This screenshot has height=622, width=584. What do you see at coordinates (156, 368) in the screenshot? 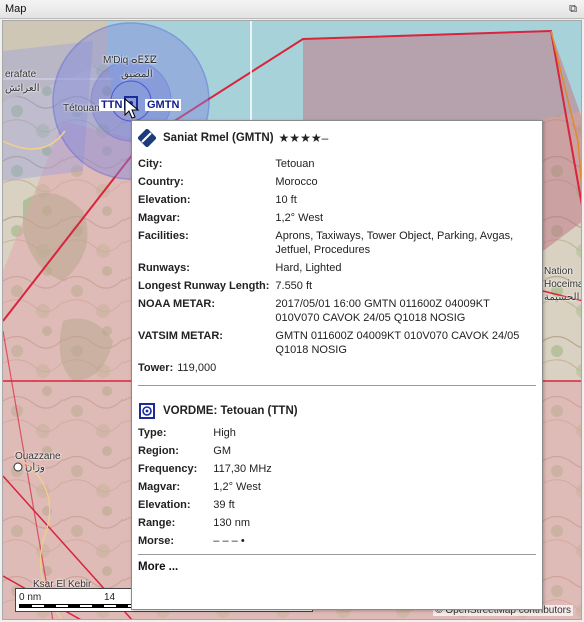
I see `tower-key: Tower:` at bounding box center [156, 368].